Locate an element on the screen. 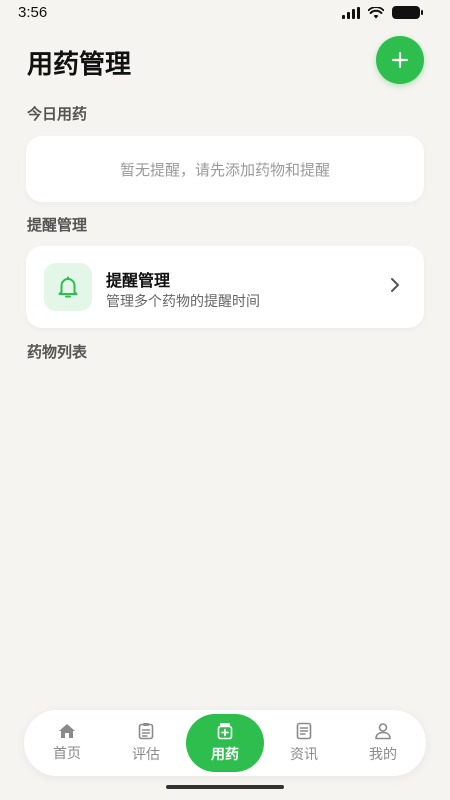  empty-text: 暂无提醒，请先添加药物和提醒 is located at coordinates (224, 169).